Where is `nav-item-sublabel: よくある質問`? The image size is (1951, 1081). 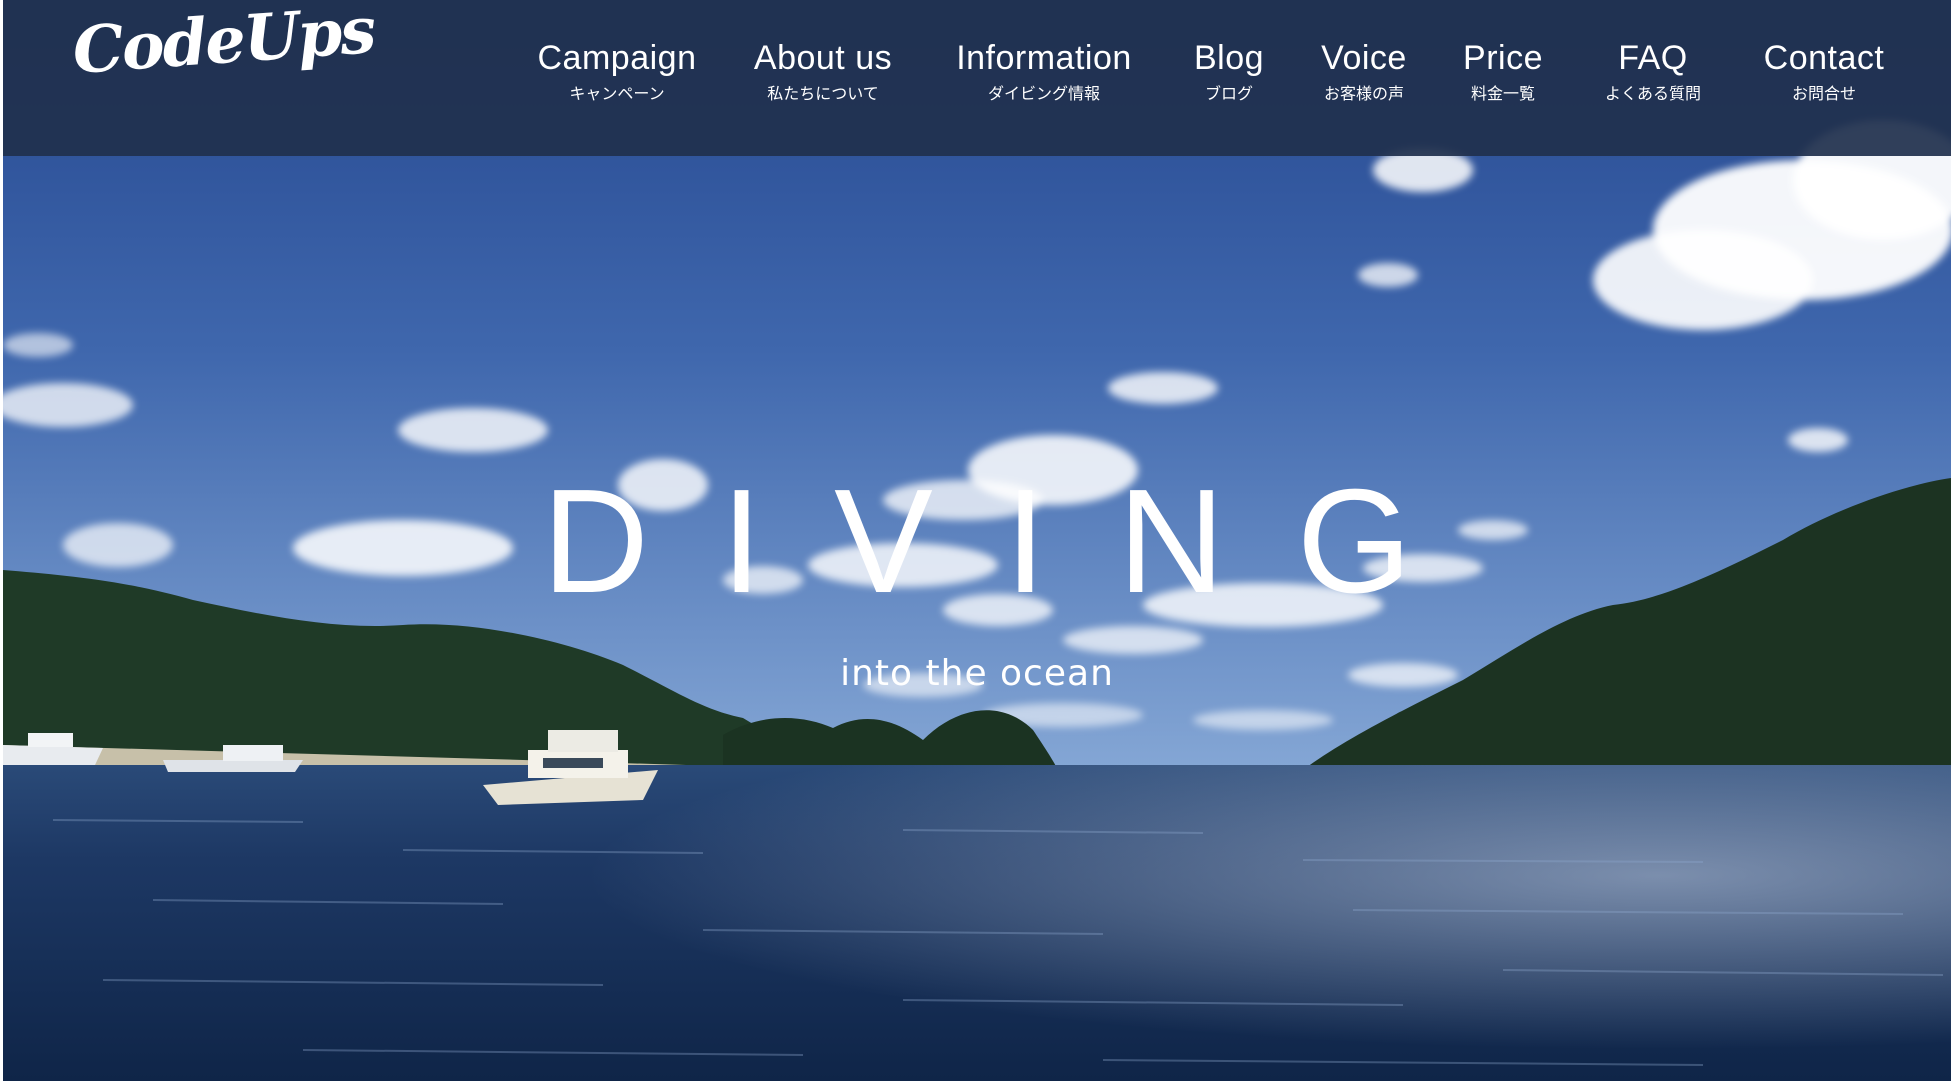 nav-item-sublabel: よくある質問 is located at coordinates (1653, 93).